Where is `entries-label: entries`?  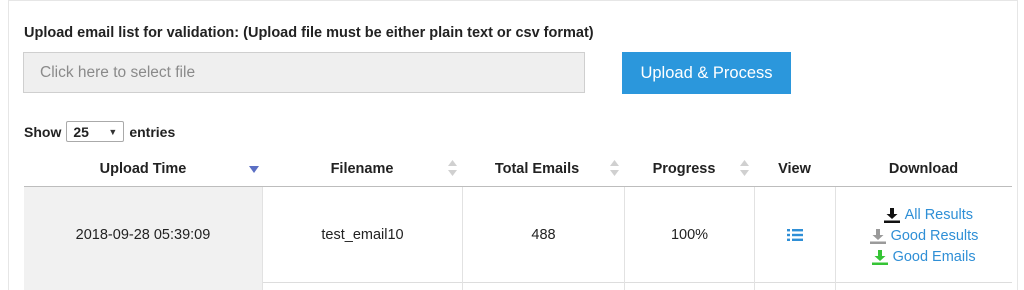 entries-label: entries is located at coordinates (152, 131).